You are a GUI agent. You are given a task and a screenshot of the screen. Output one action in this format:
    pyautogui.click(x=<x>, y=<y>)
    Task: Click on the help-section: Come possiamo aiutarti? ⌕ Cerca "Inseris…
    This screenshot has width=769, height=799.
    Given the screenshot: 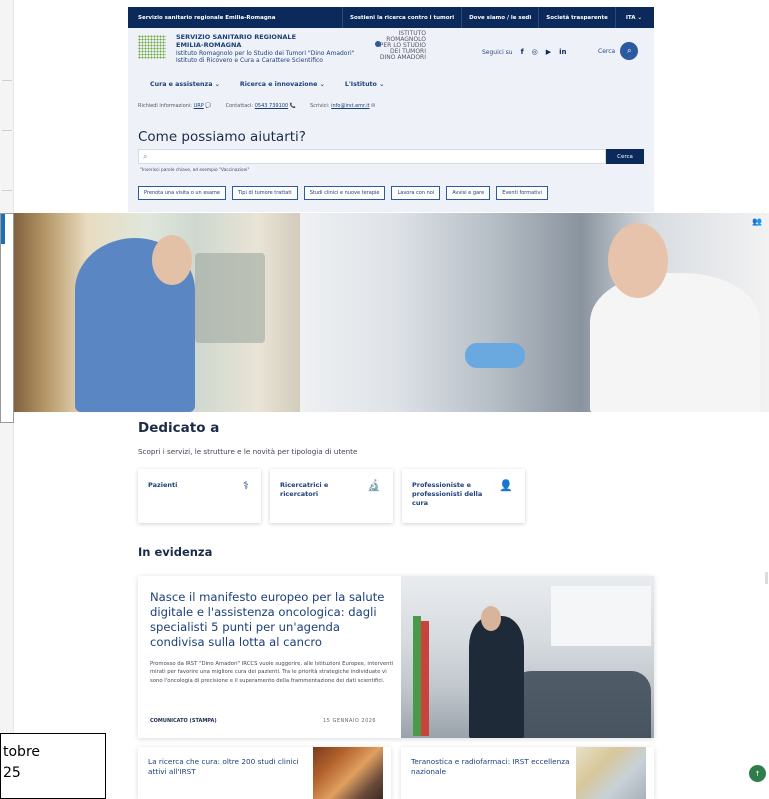 What is the action you would take?
    pyautogui.click(x=391, y=165)
    